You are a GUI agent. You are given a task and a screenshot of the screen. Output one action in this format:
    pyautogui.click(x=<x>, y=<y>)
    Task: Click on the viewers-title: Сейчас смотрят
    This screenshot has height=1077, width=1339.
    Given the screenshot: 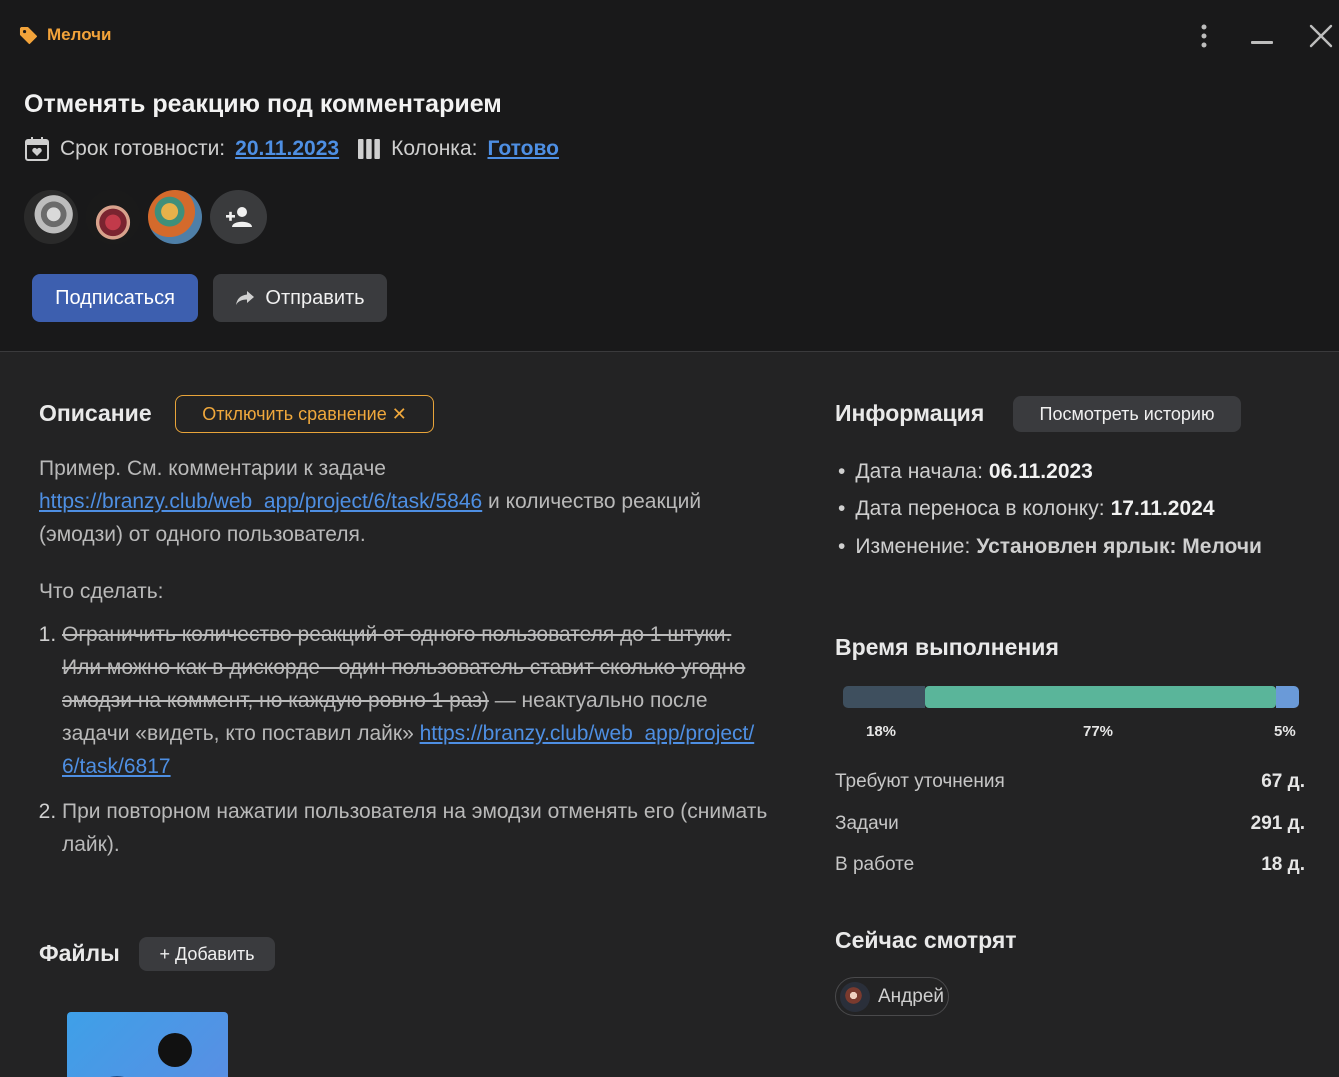 What is the action you would take?
    pyautogui.click(x=926, y=940)
    